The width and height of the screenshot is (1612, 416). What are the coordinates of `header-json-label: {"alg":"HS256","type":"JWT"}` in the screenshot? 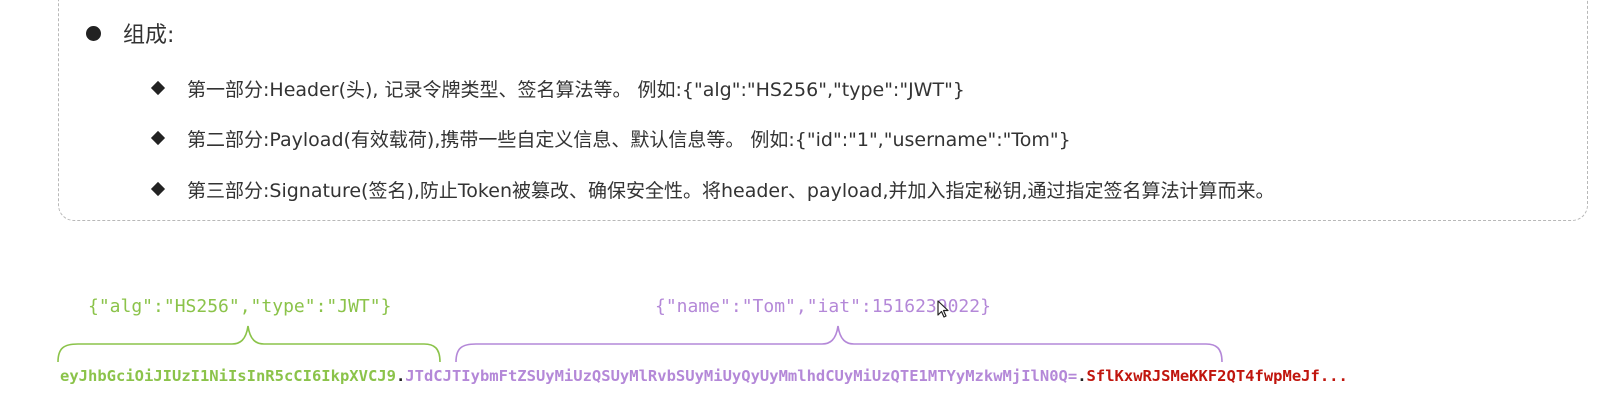 It's located at (240, 306).